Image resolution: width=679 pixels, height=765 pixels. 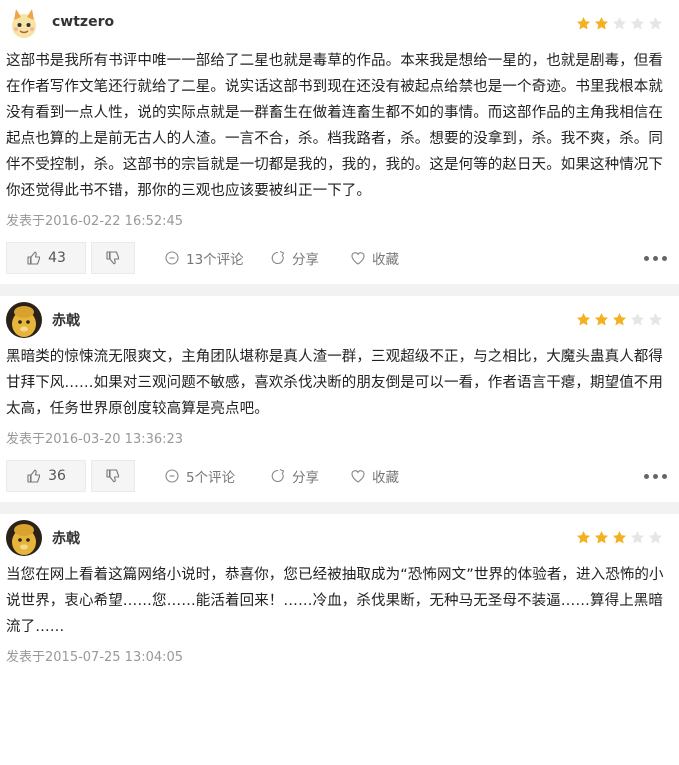 What do you see at coordinates (46, 258) in the screenshot?
I see `like-button: 43` at bounding box center [46, 258].